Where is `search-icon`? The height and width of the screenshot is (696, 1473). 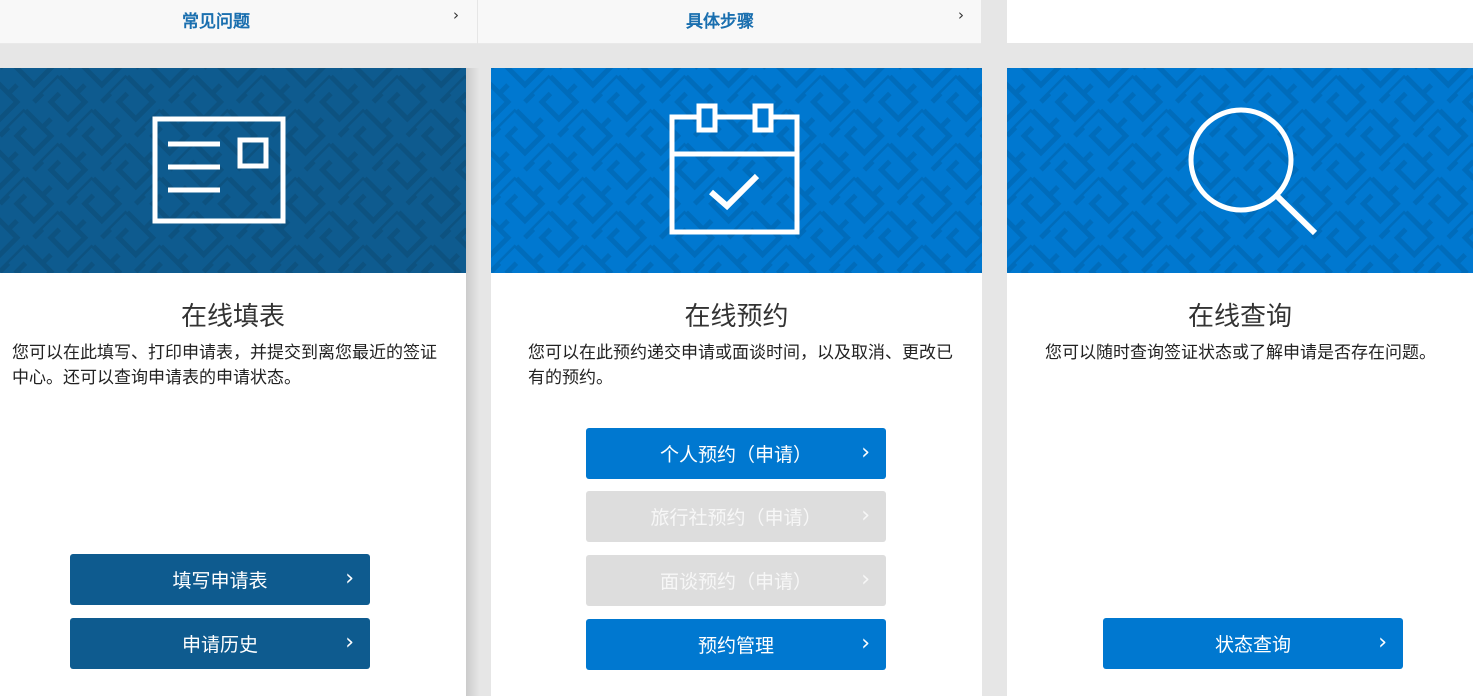
search-icon is located at coordinates (1253, 171).